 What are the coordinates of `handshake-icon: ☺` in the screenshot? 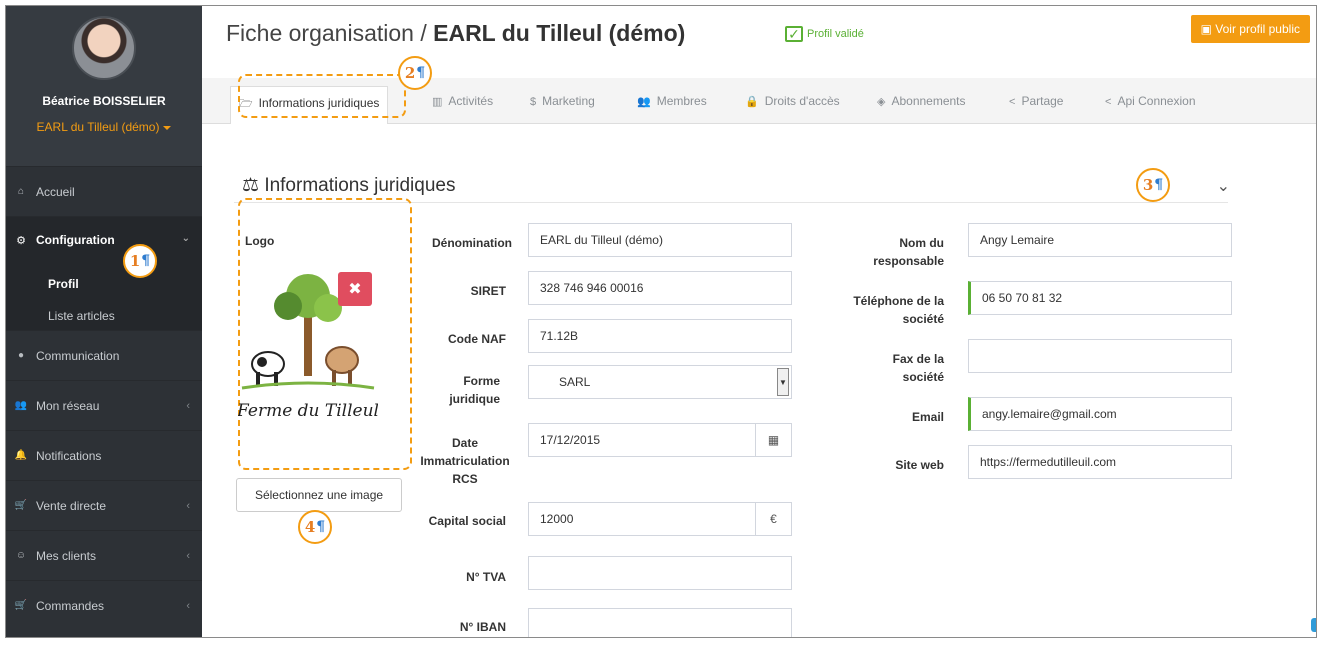 It's located at (21, 555).